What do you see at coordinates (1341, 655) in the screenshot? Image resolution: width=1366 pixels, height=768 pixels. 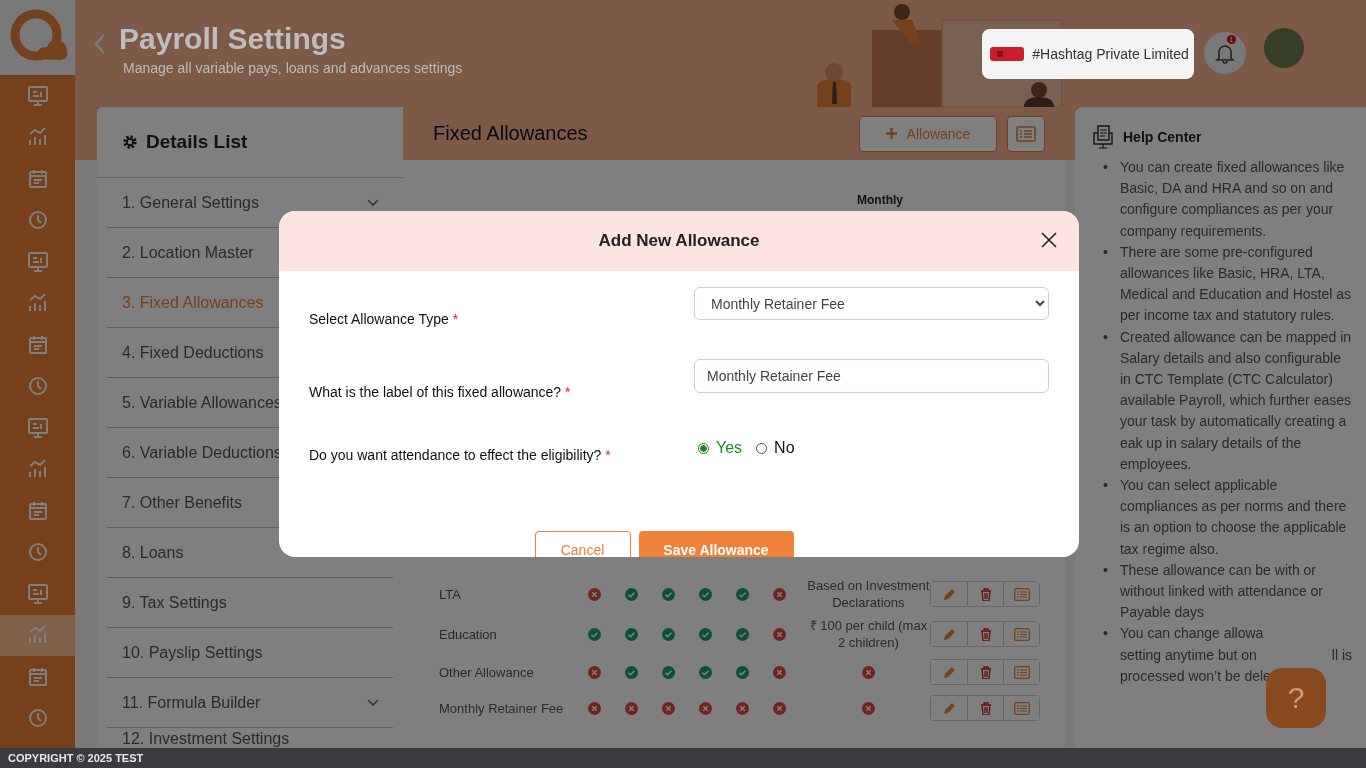 I see `help-tip-fragment: ll is` at bounding box center [1341, 655].